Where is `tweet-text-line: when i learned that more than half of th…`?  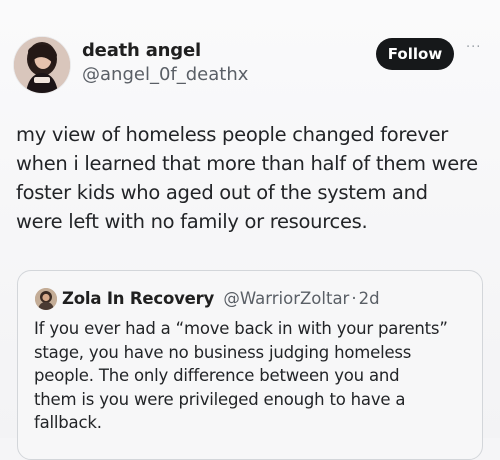
tweet-text-line: when i learned that more than half of th… is located at coordinates (247, 163).